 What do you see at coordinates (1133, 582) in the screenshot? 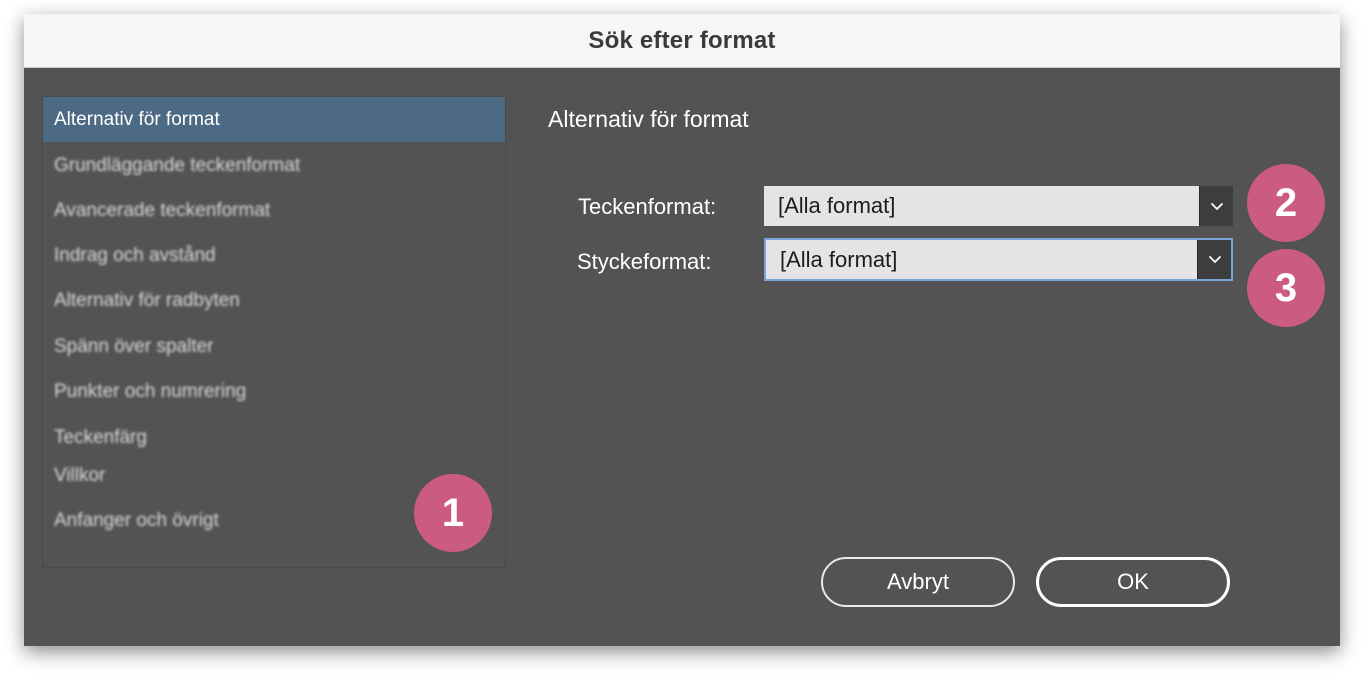
I see `ok-button: OK` at bounding box center [1133, 582].